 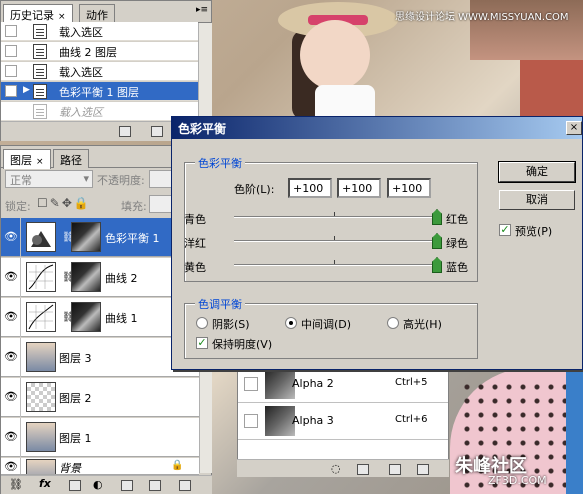 I want to click on watermark-url: ZF3D.COM, so click(x=517, y=480).